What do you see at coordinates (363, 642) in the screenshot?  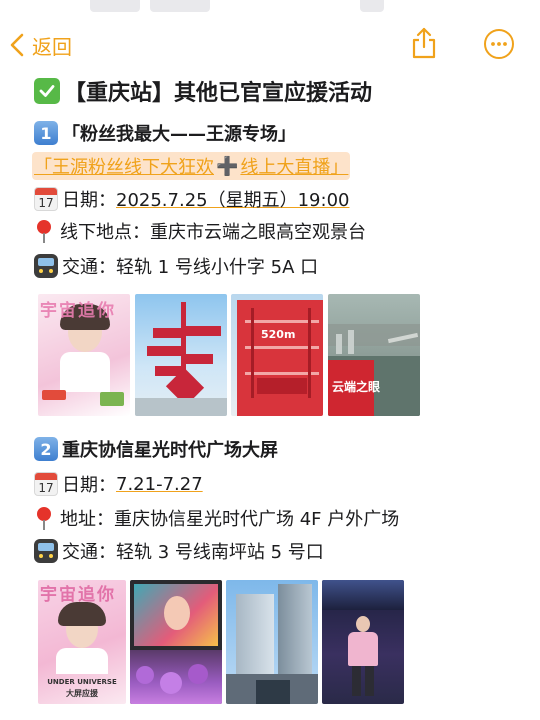 I see `section2-photo-performer` at bounding box center [363, 642].